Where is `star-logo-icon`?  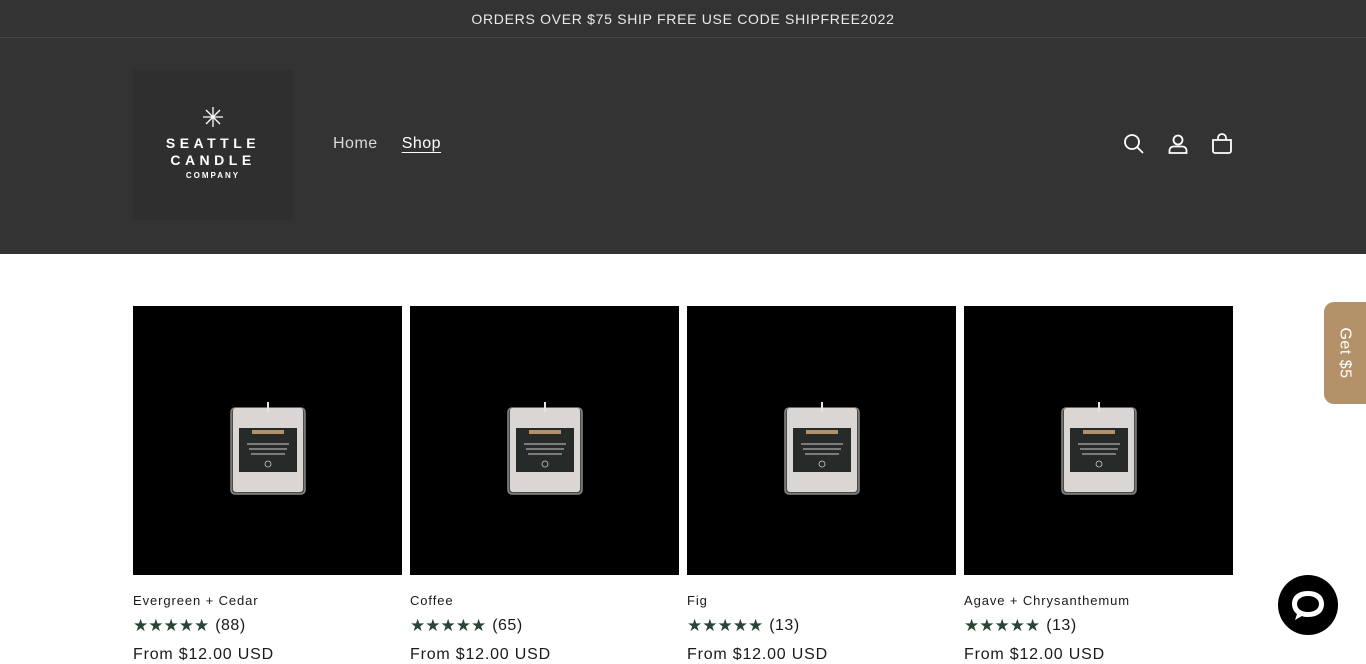 star-logo-icon is located at coordinates (213, 117).